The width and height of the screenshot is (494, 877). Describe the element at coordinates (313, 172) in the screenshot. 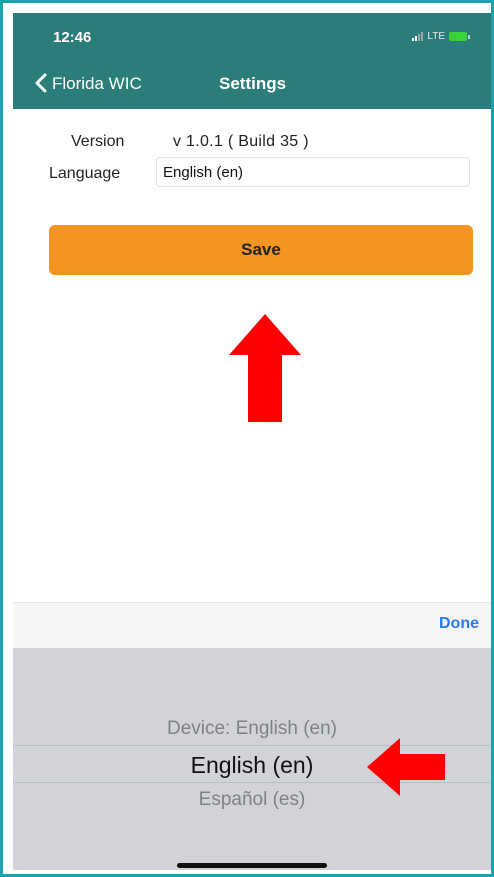

I see `language-field` at that location.